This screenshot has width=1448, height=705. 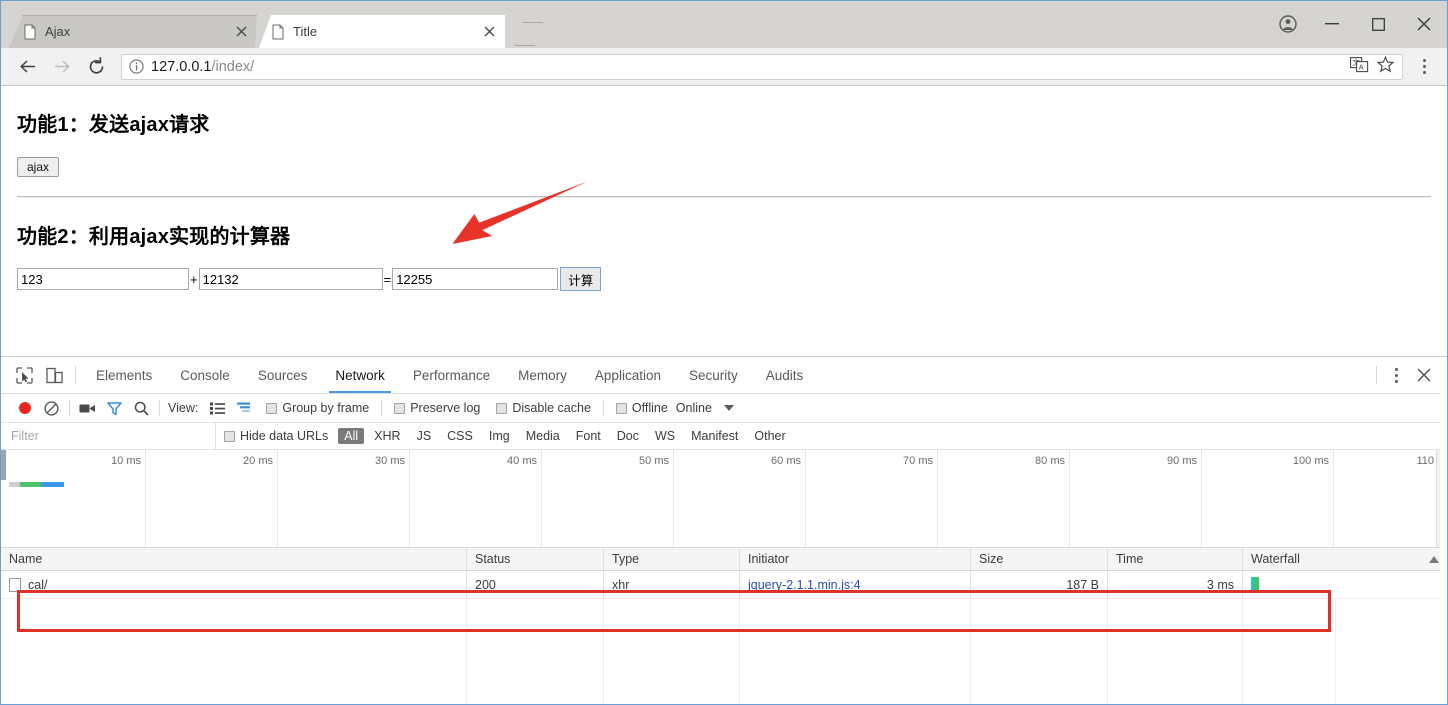 What do you see at coordinates (1288, 24) in the screenshot?
I see `profile-avatar-icon` at bounding box center [1288, 24].